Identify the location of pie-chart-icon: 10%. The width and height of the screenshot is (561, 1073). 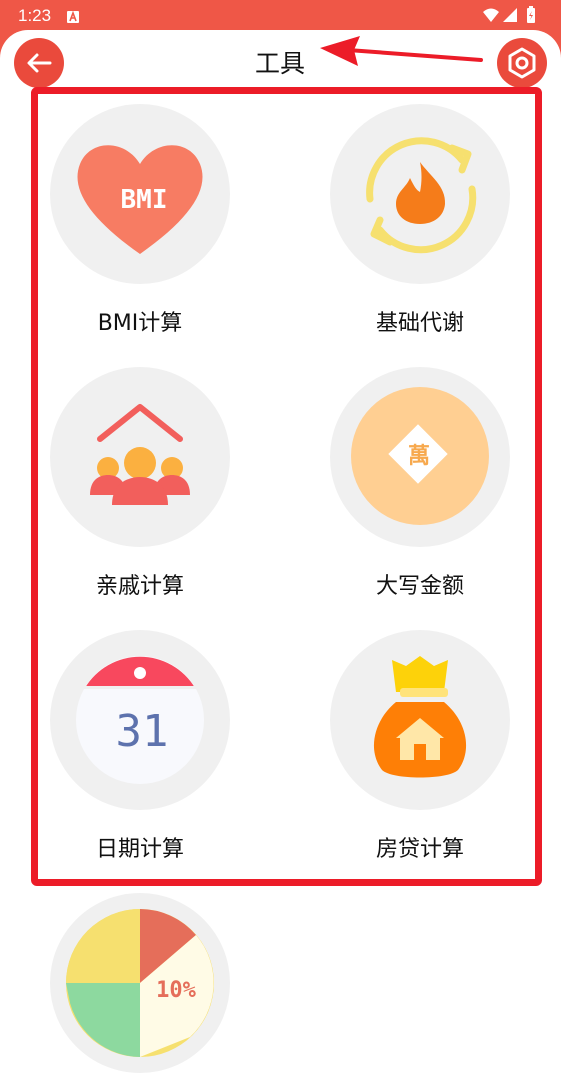
(140, 983).